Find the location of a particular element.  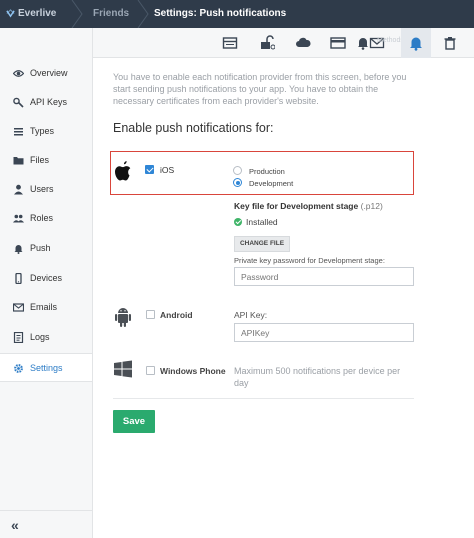

sidebar-item-label: Users is located at coordinates (42, 189).